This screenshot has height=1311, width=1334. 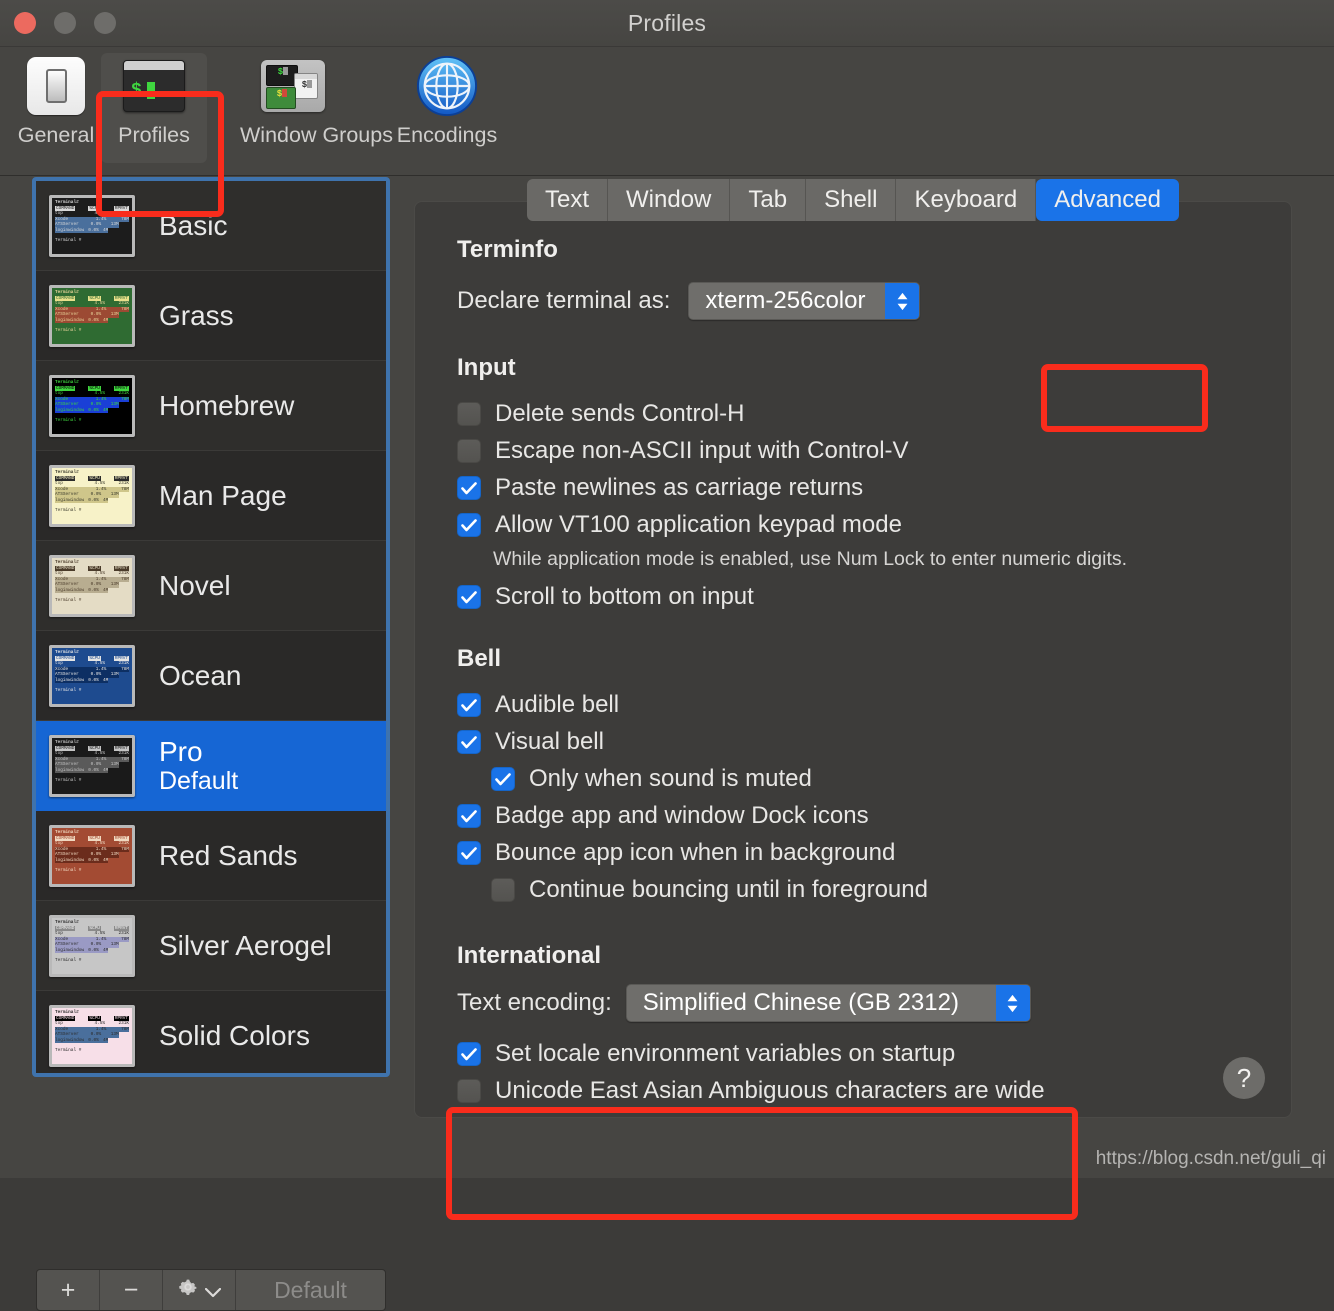 I want to click on checkbox-label: Badge app and window Dock icons, so click(x=682, y=815).